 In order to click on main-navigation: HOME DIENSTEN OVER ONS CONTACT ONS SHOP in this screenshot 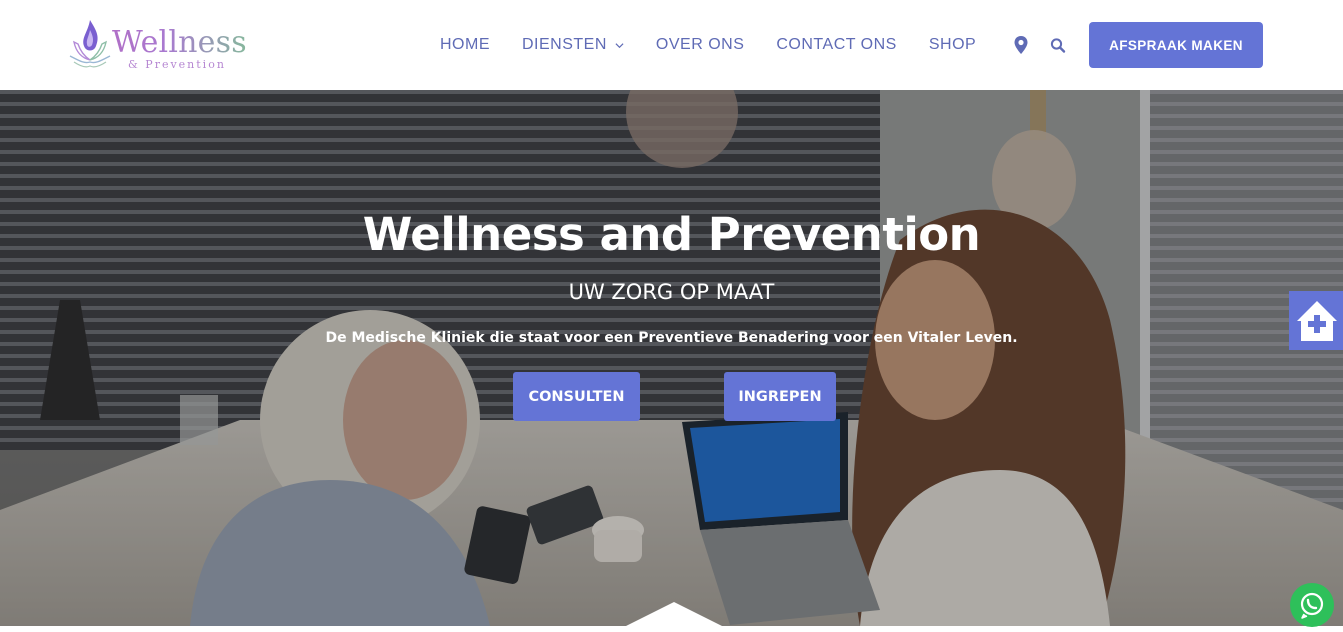, I will do `click(724, 45)`.